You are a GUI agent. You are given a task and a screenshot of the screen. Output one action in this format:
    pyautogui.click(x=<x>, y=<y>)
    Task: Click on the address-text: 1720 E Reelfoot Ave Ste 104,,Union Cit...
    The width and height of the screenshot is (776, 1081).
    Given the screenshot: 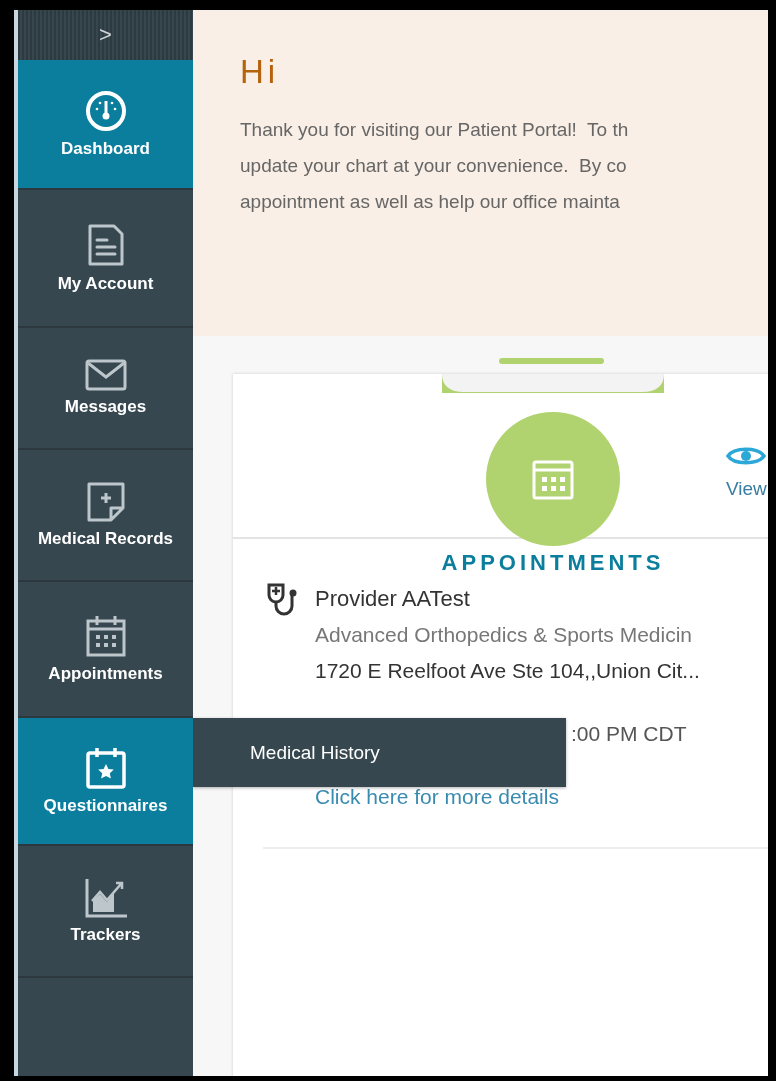 What is the action you would take?
    pyautogui.click(x=507, y=671)
    